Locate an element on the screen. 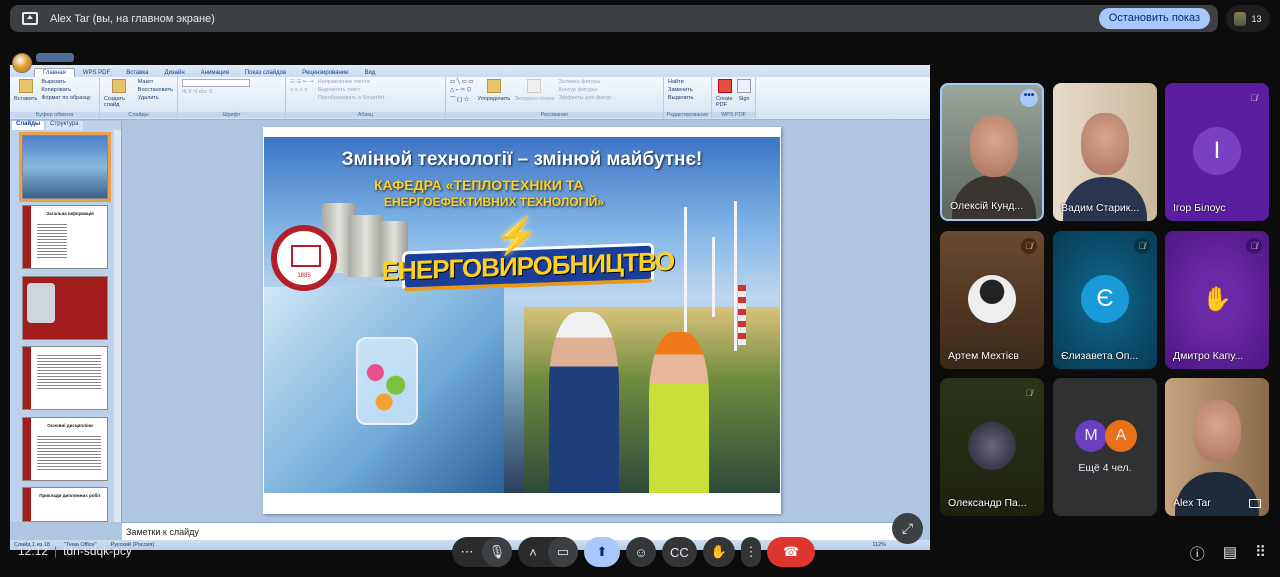 The image size is (1280, 577). expand-icon: ⤢ is located at coordinates (907, 528).